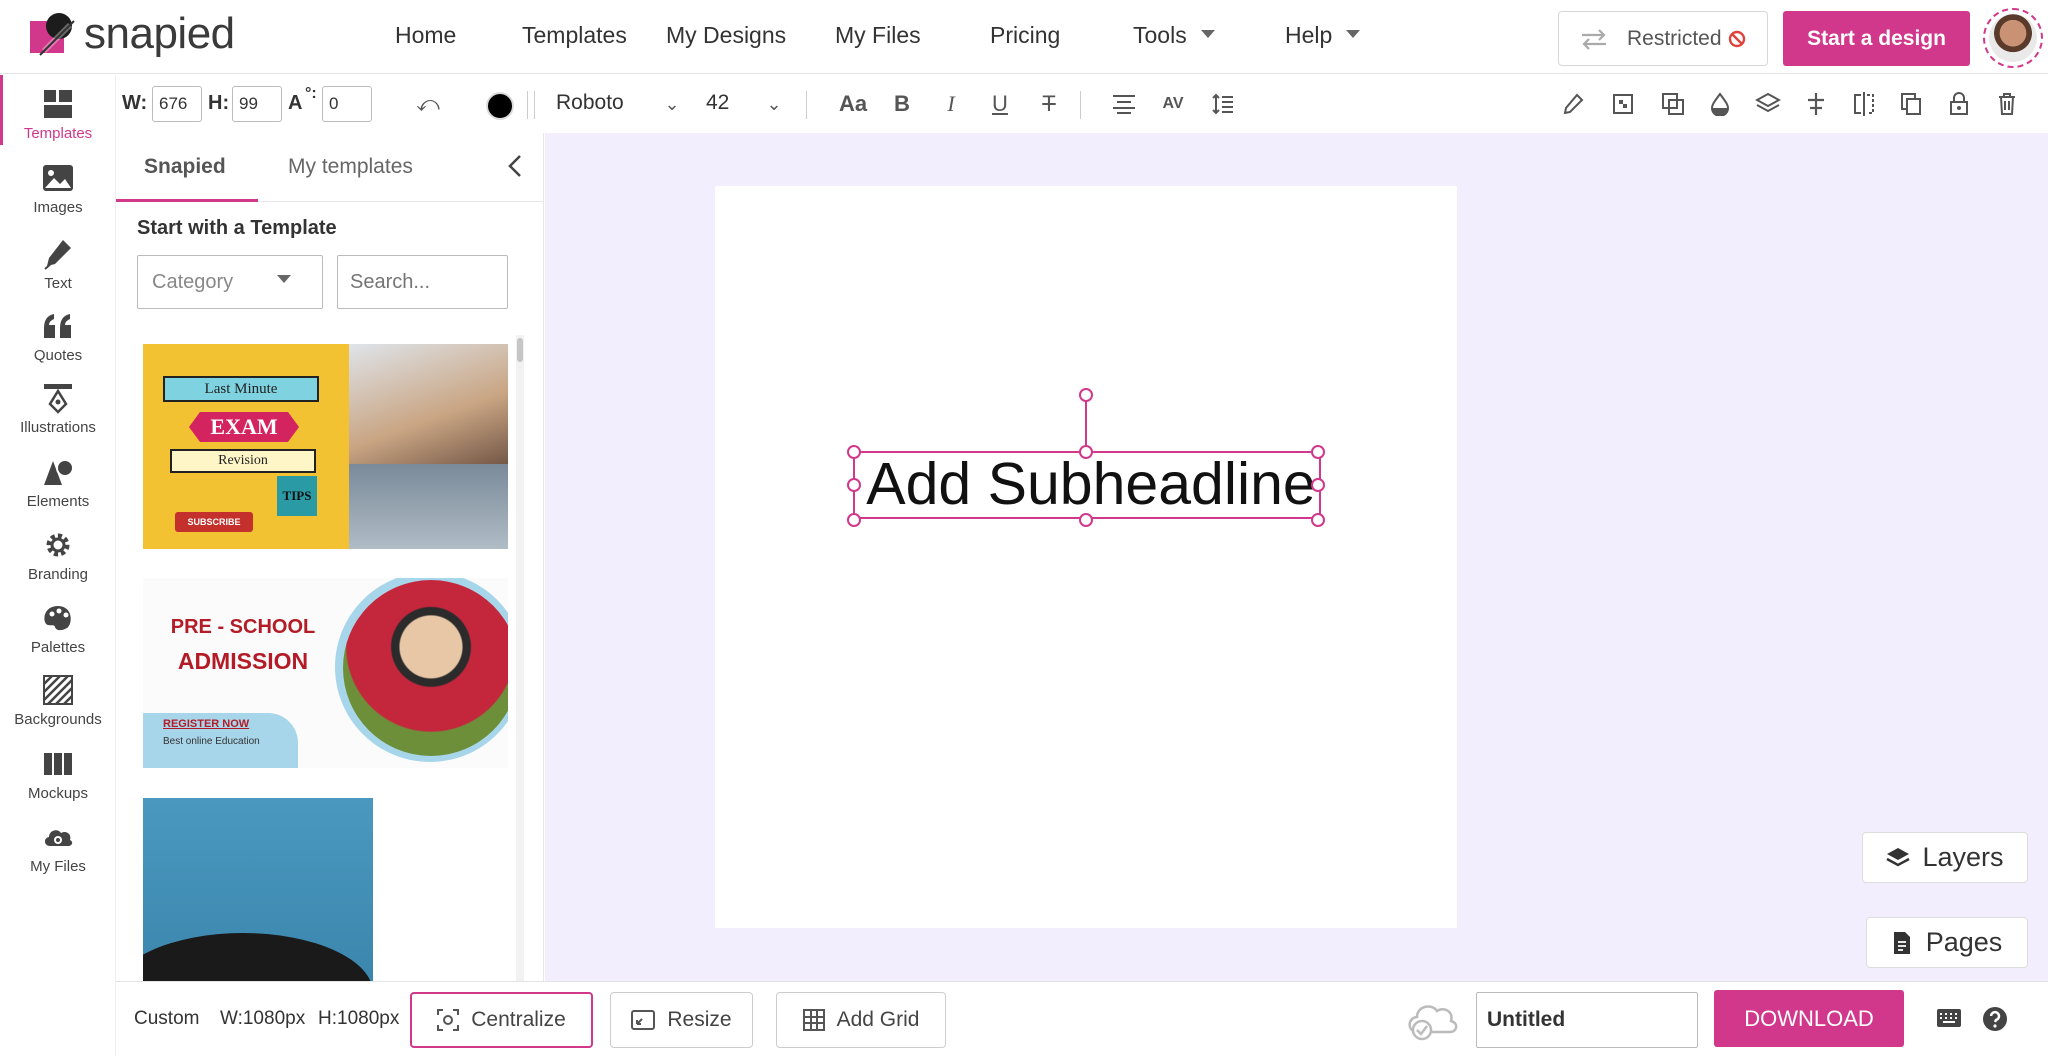 This screenshot has height=1056, width=2048. What do you see at coordinates (58, 104) in the screenshot?
I see `templates-icon` at bounding box center [58, 104].